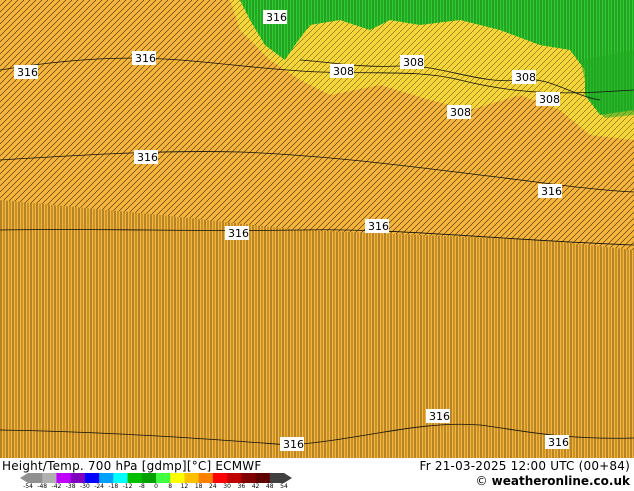 The height and width of the screenshot is (491, 634). What do you see at coordinates (170, 486) in the screenshot?
I see `colorbar-tick-label: 8` at bounding box center [170, 486].